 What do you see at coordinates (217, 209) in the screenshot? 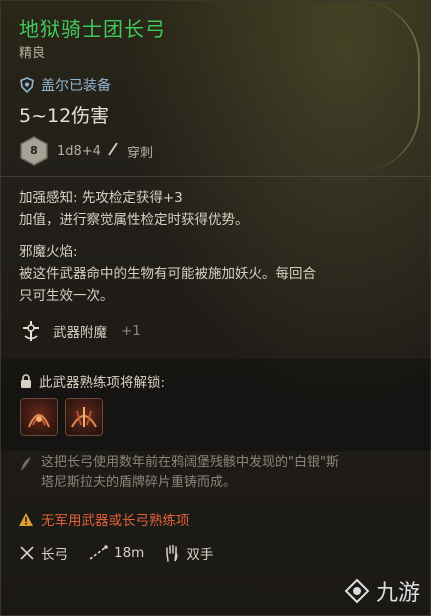
I see `trait-keen-perception: 加强感知: 先攻检定获得+3 加值，进行察觉属性检定时获得优势。` at bounding box center [217, 209].